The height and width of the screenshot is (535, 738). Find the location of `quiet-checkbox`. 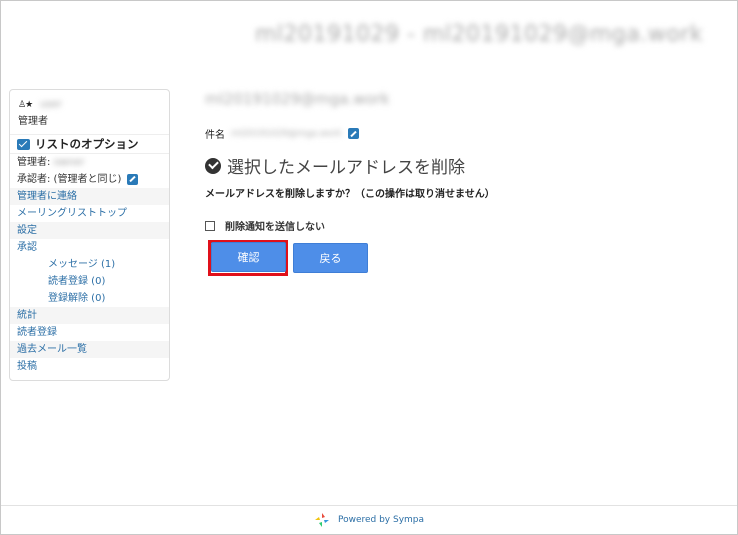

quiet-checkbox is located at coordinates (210, 225).